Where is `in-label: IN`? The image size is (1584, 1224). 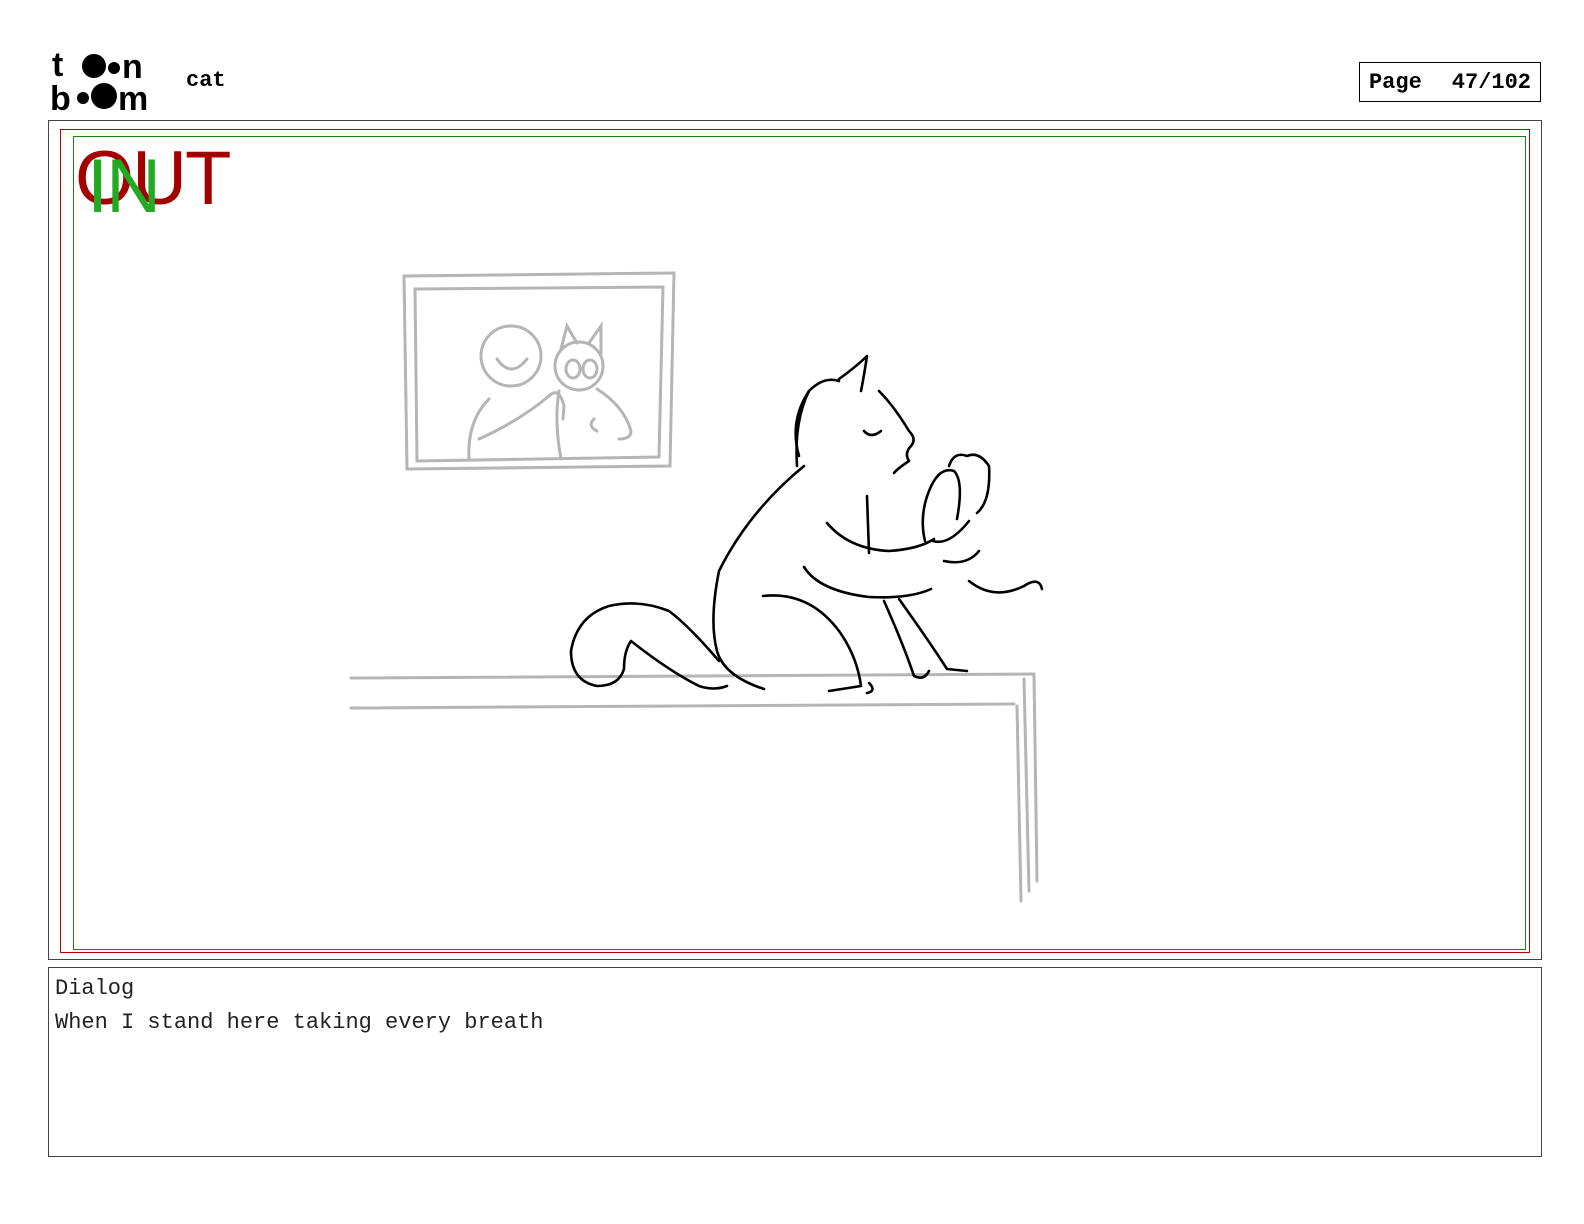
in-label: IN is located at coordinates (124, 186).